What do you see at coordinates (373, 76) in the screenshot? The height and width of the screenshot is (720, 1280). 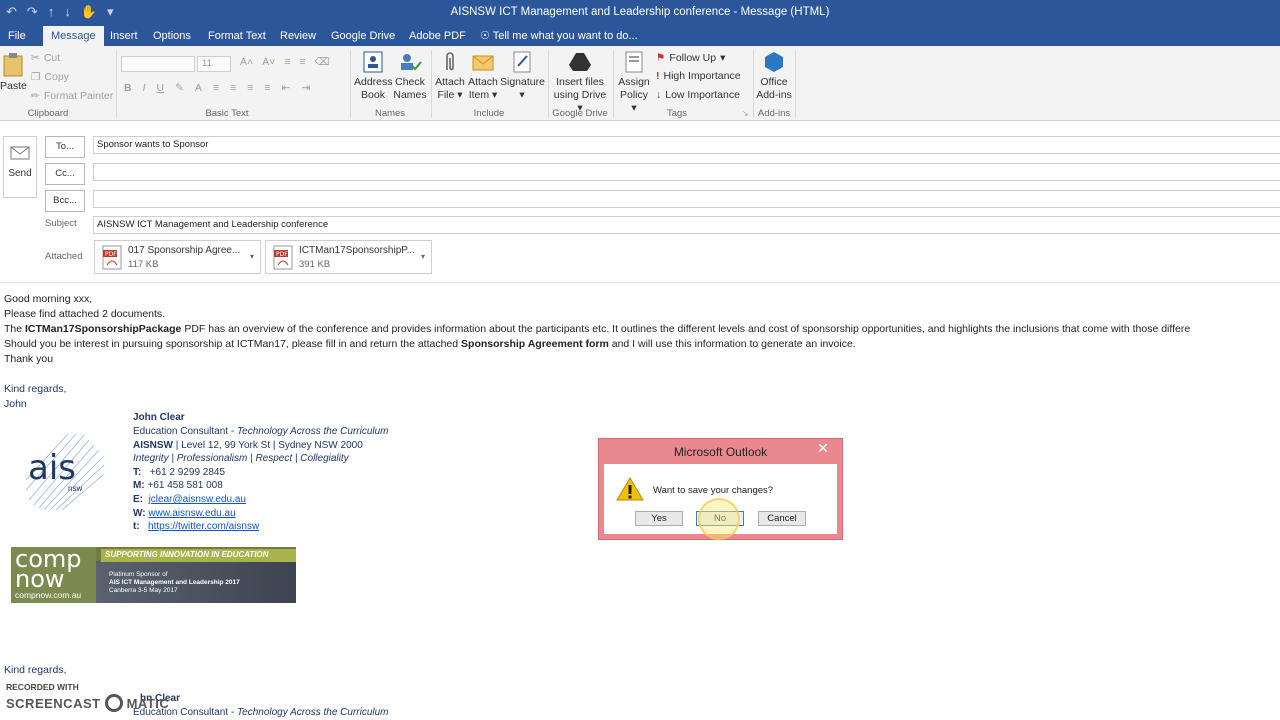 I see `address-book-button: Address Book` at bounding box center [373, 76].